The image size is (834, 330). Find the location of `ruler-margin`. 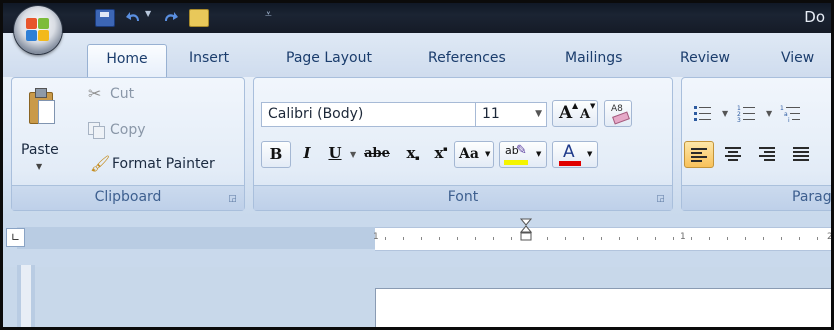

ruler-margin is located at coordinates (196, 238).